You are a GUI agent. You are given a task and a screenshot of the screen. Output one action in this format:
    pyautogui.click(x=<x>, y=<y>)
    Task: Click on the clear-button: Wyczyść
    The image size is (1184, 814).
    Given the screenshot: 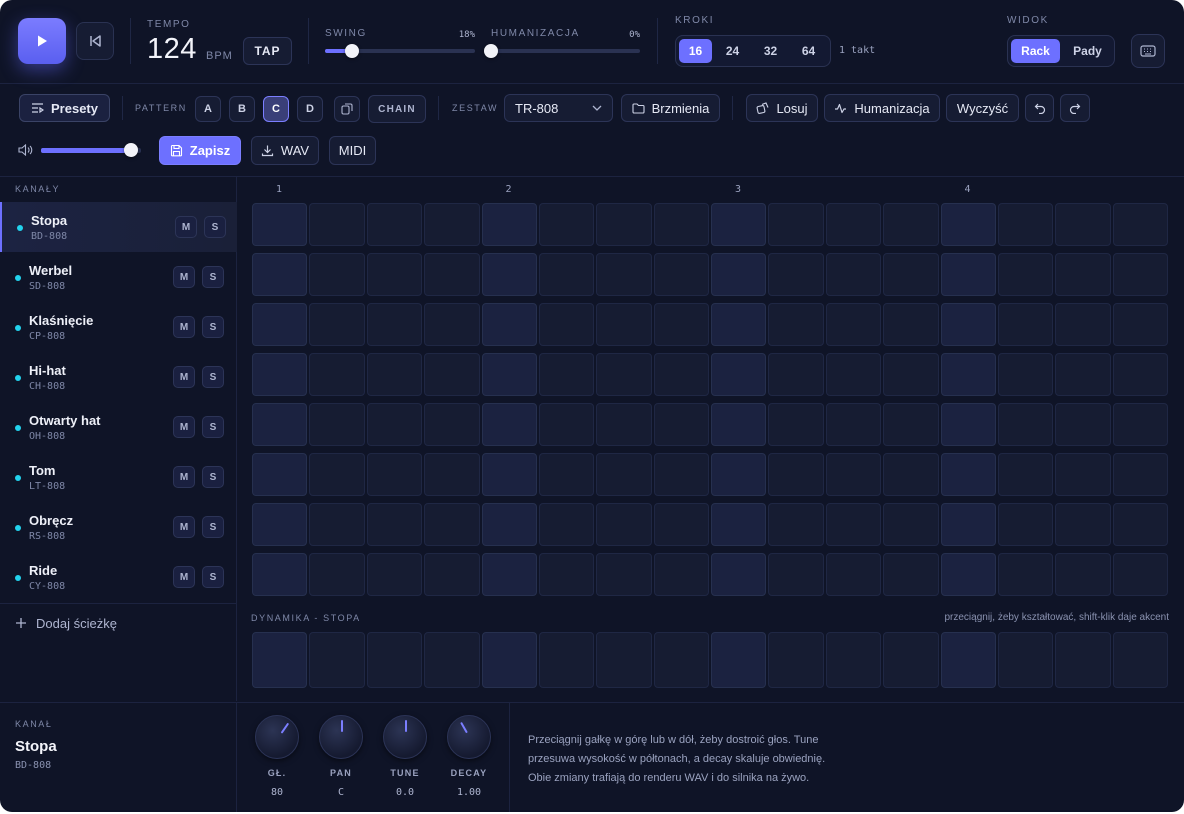 What is the action you would take?
    pyautogui.click(x=982, y=108)
    